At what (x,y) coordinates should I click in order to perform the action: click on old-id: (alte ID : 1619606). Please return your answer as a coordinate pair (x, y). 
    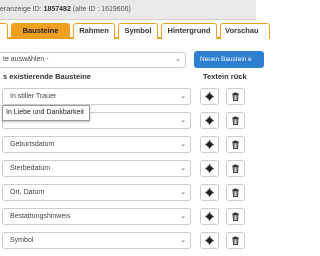
    Looking at the image, I should click on (101, 9).